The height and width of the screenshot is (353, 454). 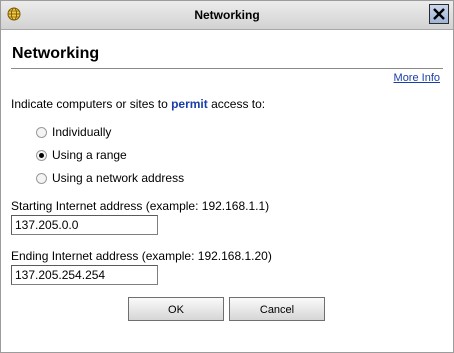 What do you see at coordinates (277, 309) in the screenshot?
I see `cancel-button: Cancel` at bounding box center [277, 309].